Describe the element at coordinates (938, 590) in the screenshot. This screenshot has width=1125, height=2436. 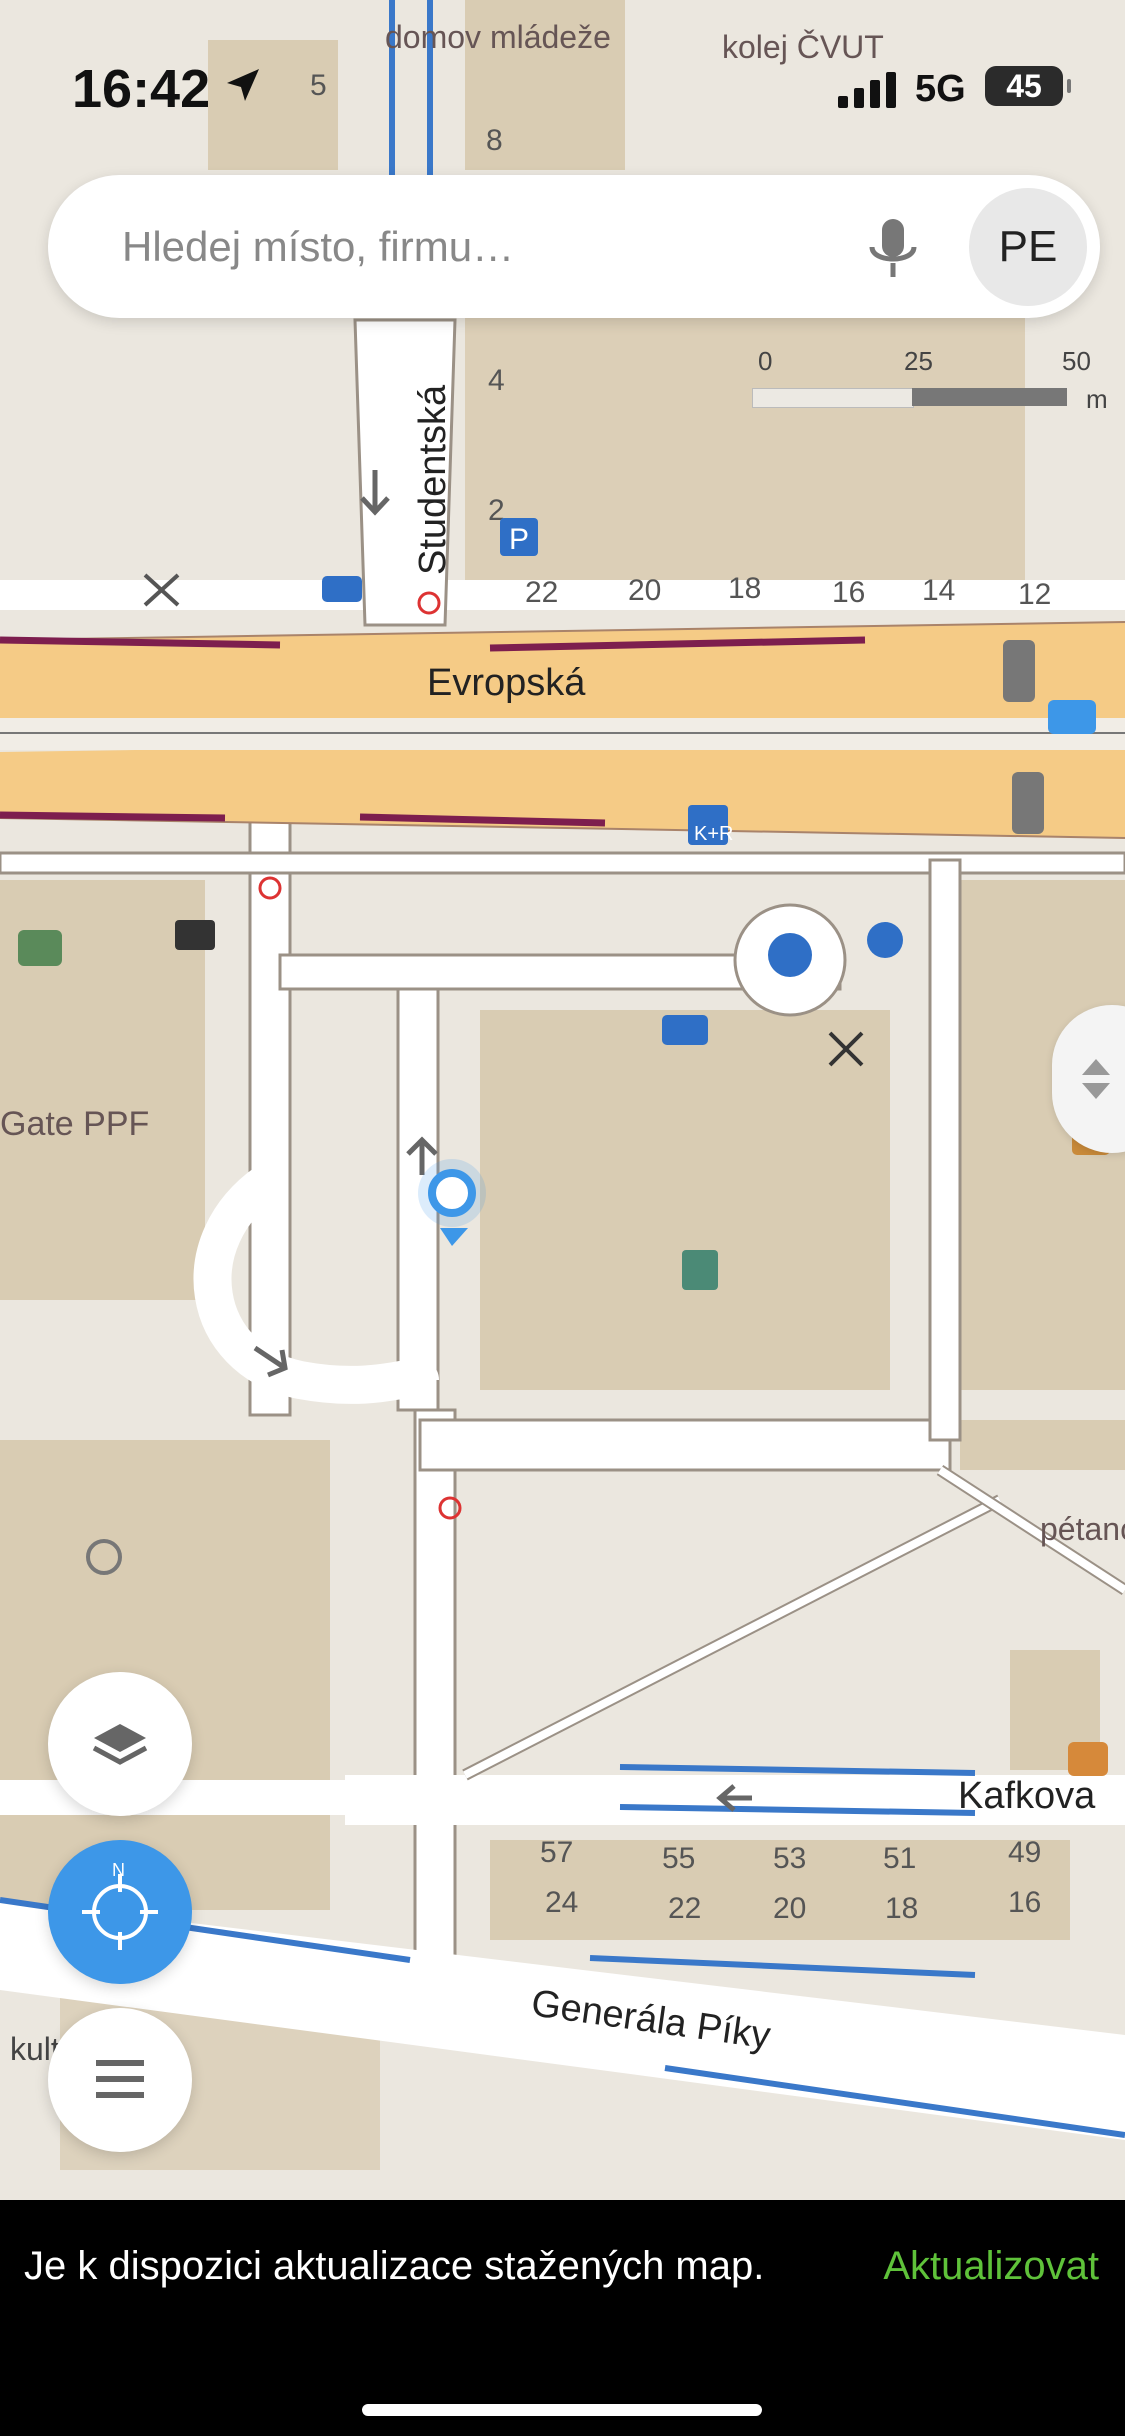
I see `svg-text: 14` at that location.